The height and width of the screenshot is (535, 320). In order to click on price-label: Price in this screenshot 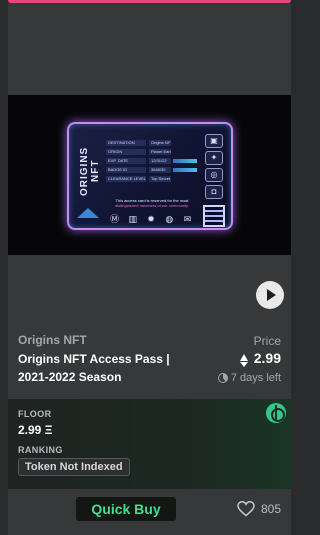, I will do `click(267, 341)`.